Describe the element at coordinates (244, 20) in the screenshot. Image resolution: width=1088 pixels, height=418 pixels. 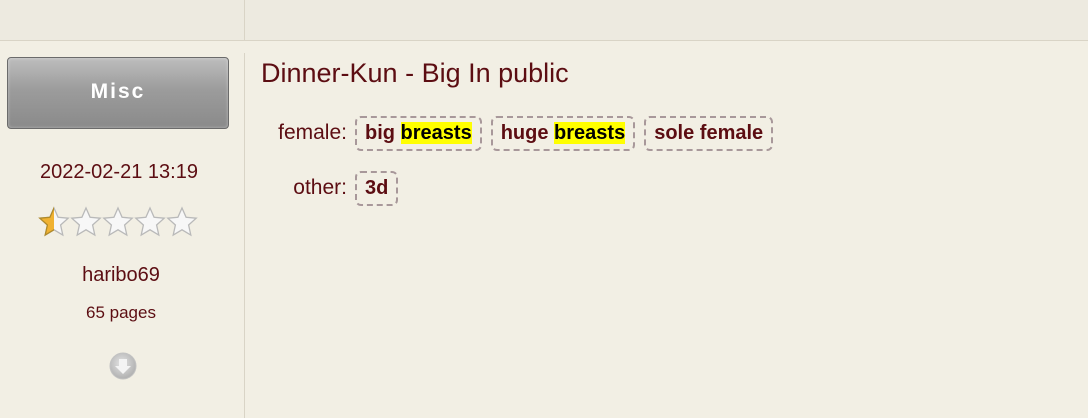
I see `top-divider` at that location.